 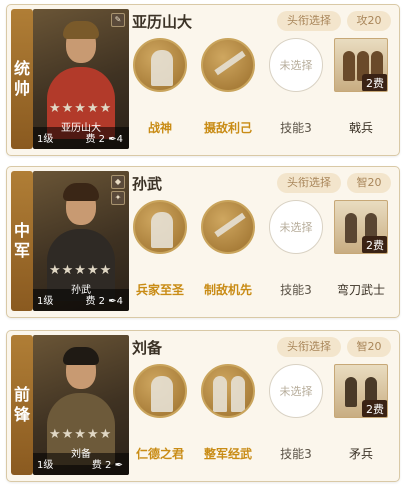 I want to click on role-strip: 前锋, so click(x=22, y=405).